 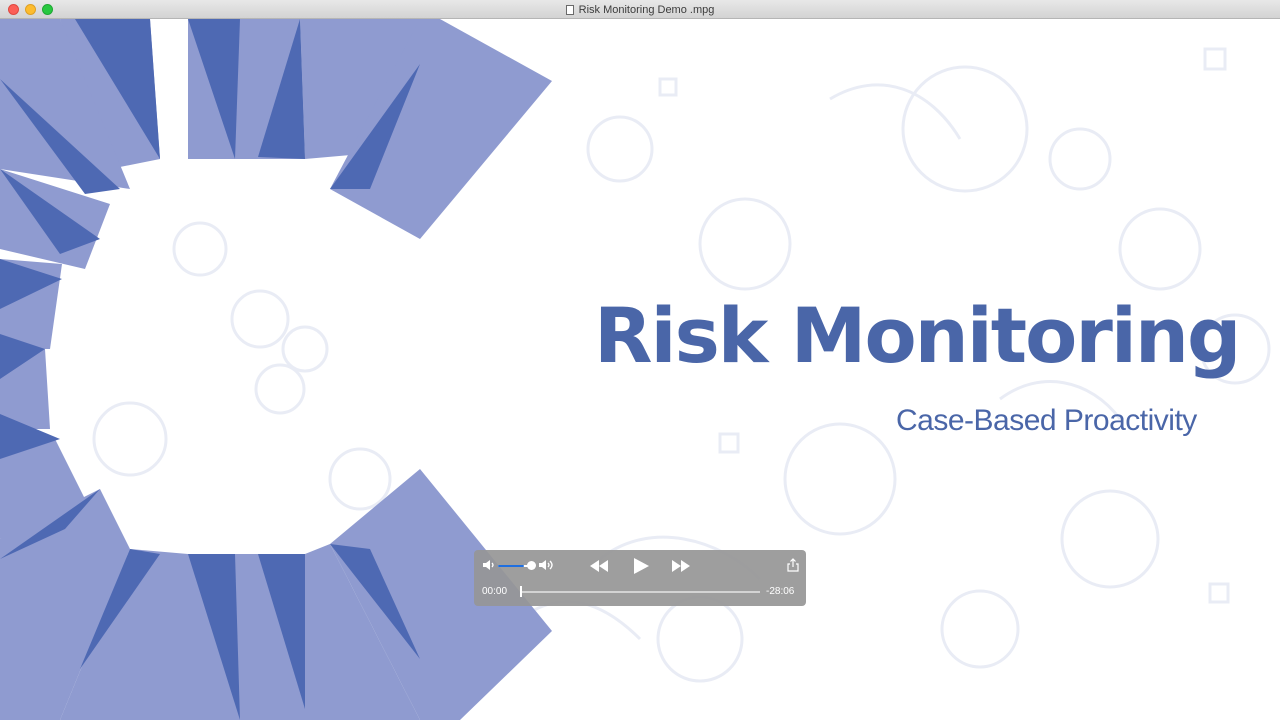 I want to click on window-title: Risk Monitoring Demo .mpg, so click(x=640, y=9).